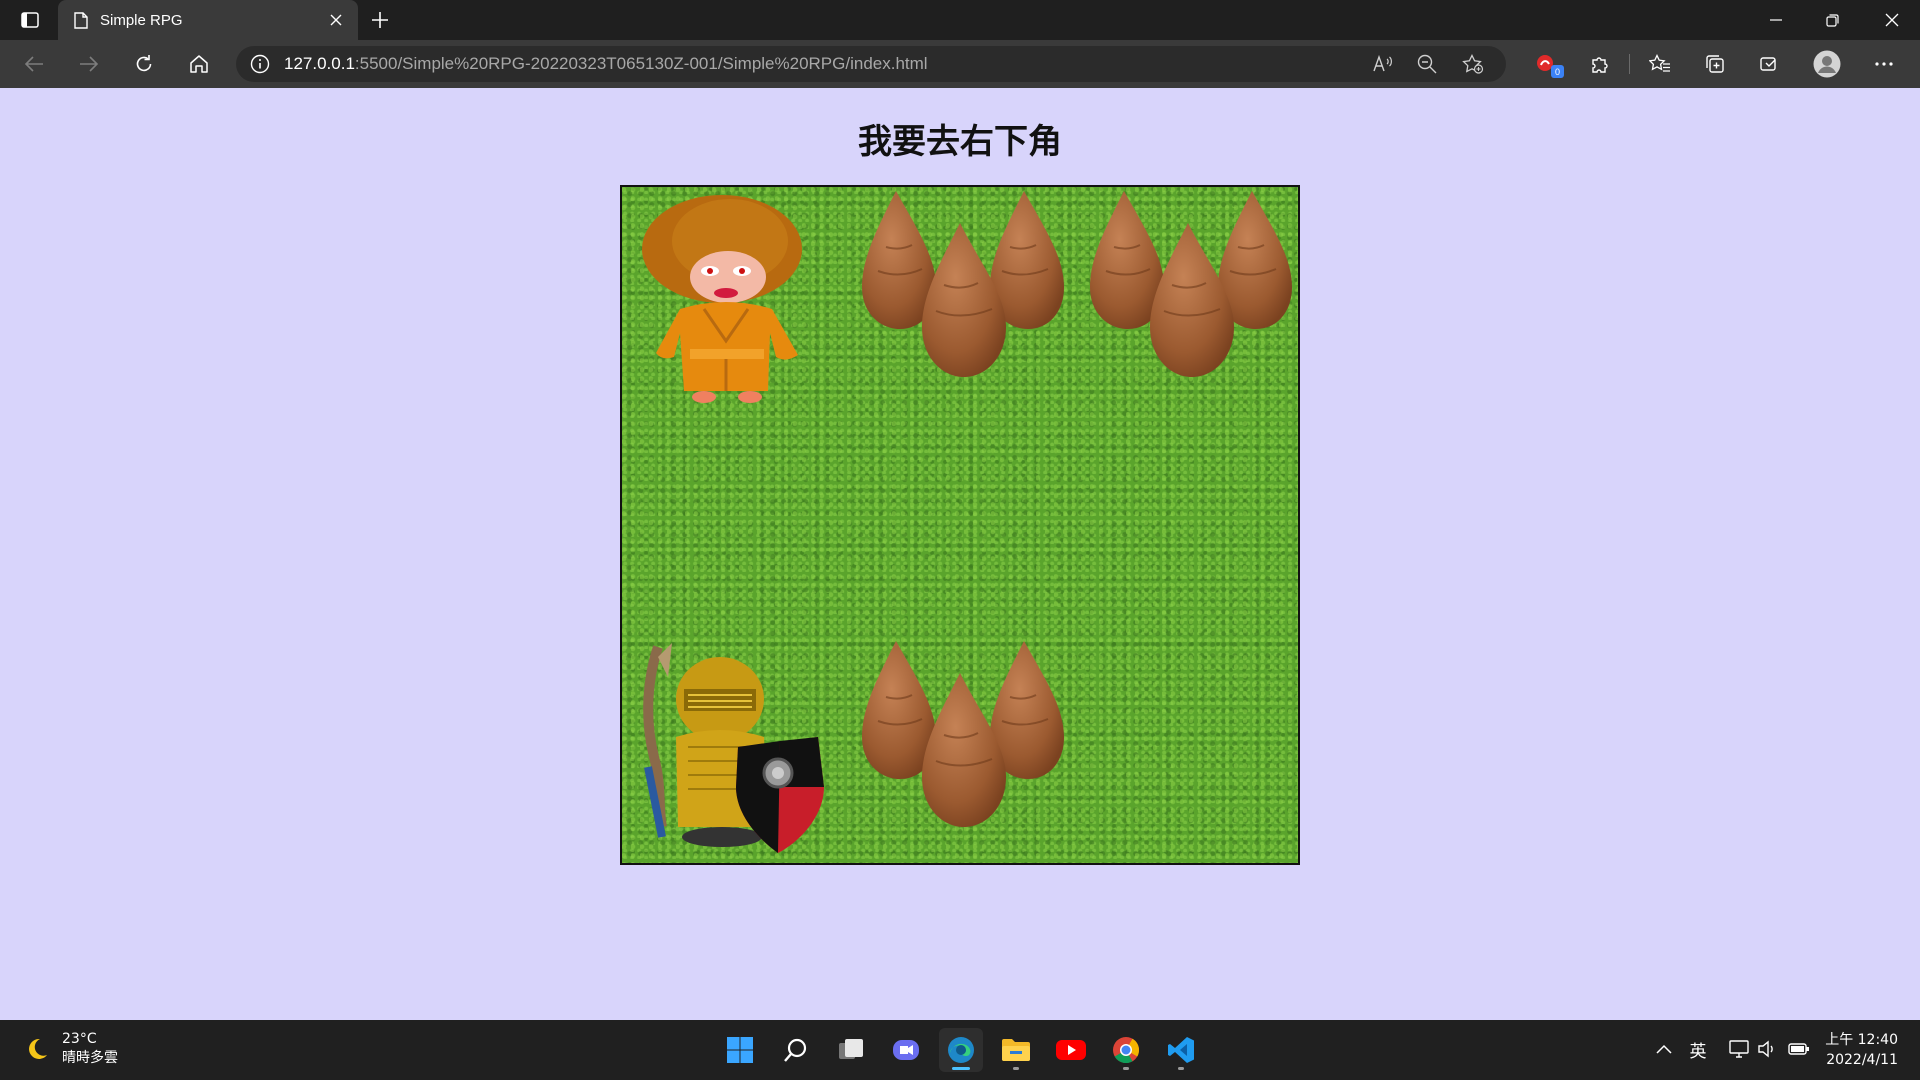 The image size is (1920, 1080). Describe the element at coordinates (722, 299) in the screenshot. I see `npc-monk` at that location.